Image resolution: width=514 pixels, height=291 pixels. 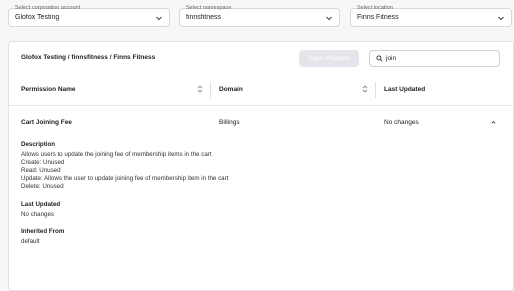 What do you see at coordinates (30, 241) in the screenshot?
I see `inherited-from-value: default` at bounding box center [30, 241].